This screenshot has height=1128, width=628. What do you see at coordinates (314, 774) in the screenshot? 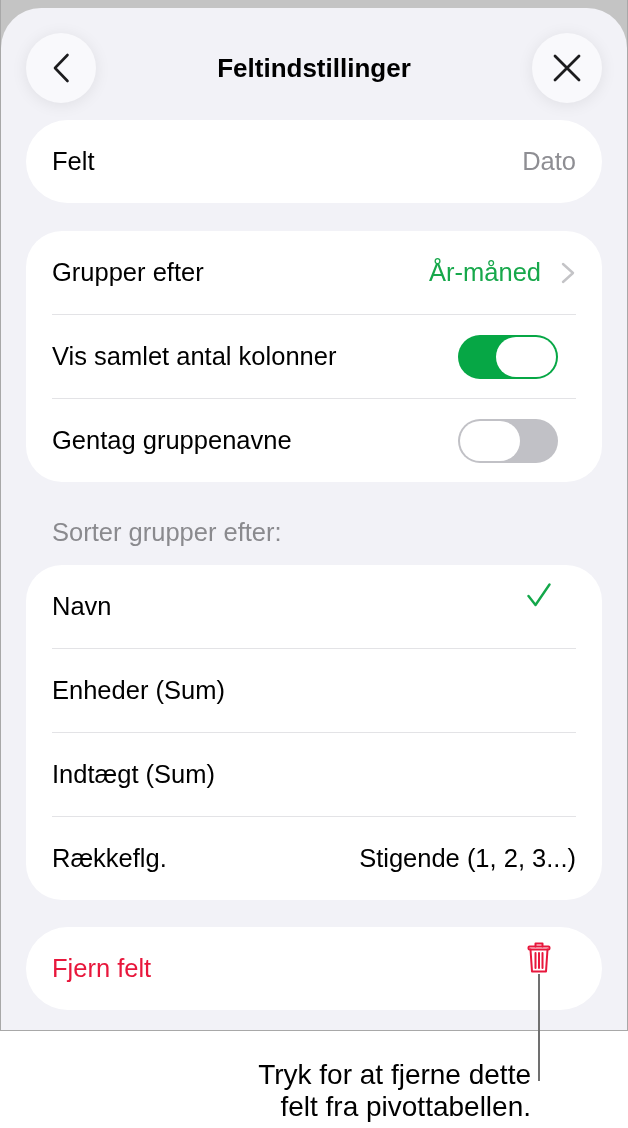
I see `sort-option: Indtægt (Sum)` at bounding box center [314, 774].